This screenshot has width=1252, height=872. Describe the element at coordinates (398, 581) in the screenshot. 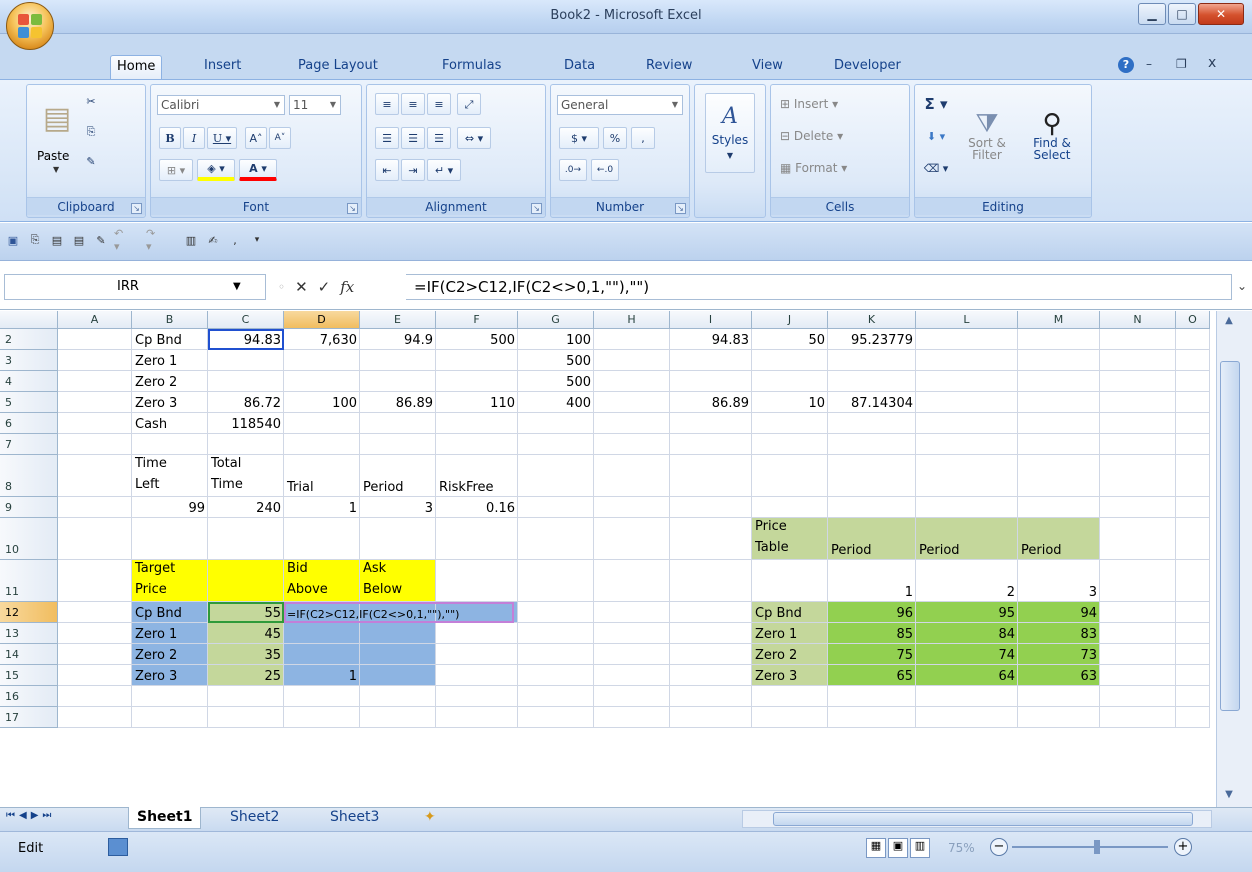

I see `cell-e11: Ask Below` at that location.